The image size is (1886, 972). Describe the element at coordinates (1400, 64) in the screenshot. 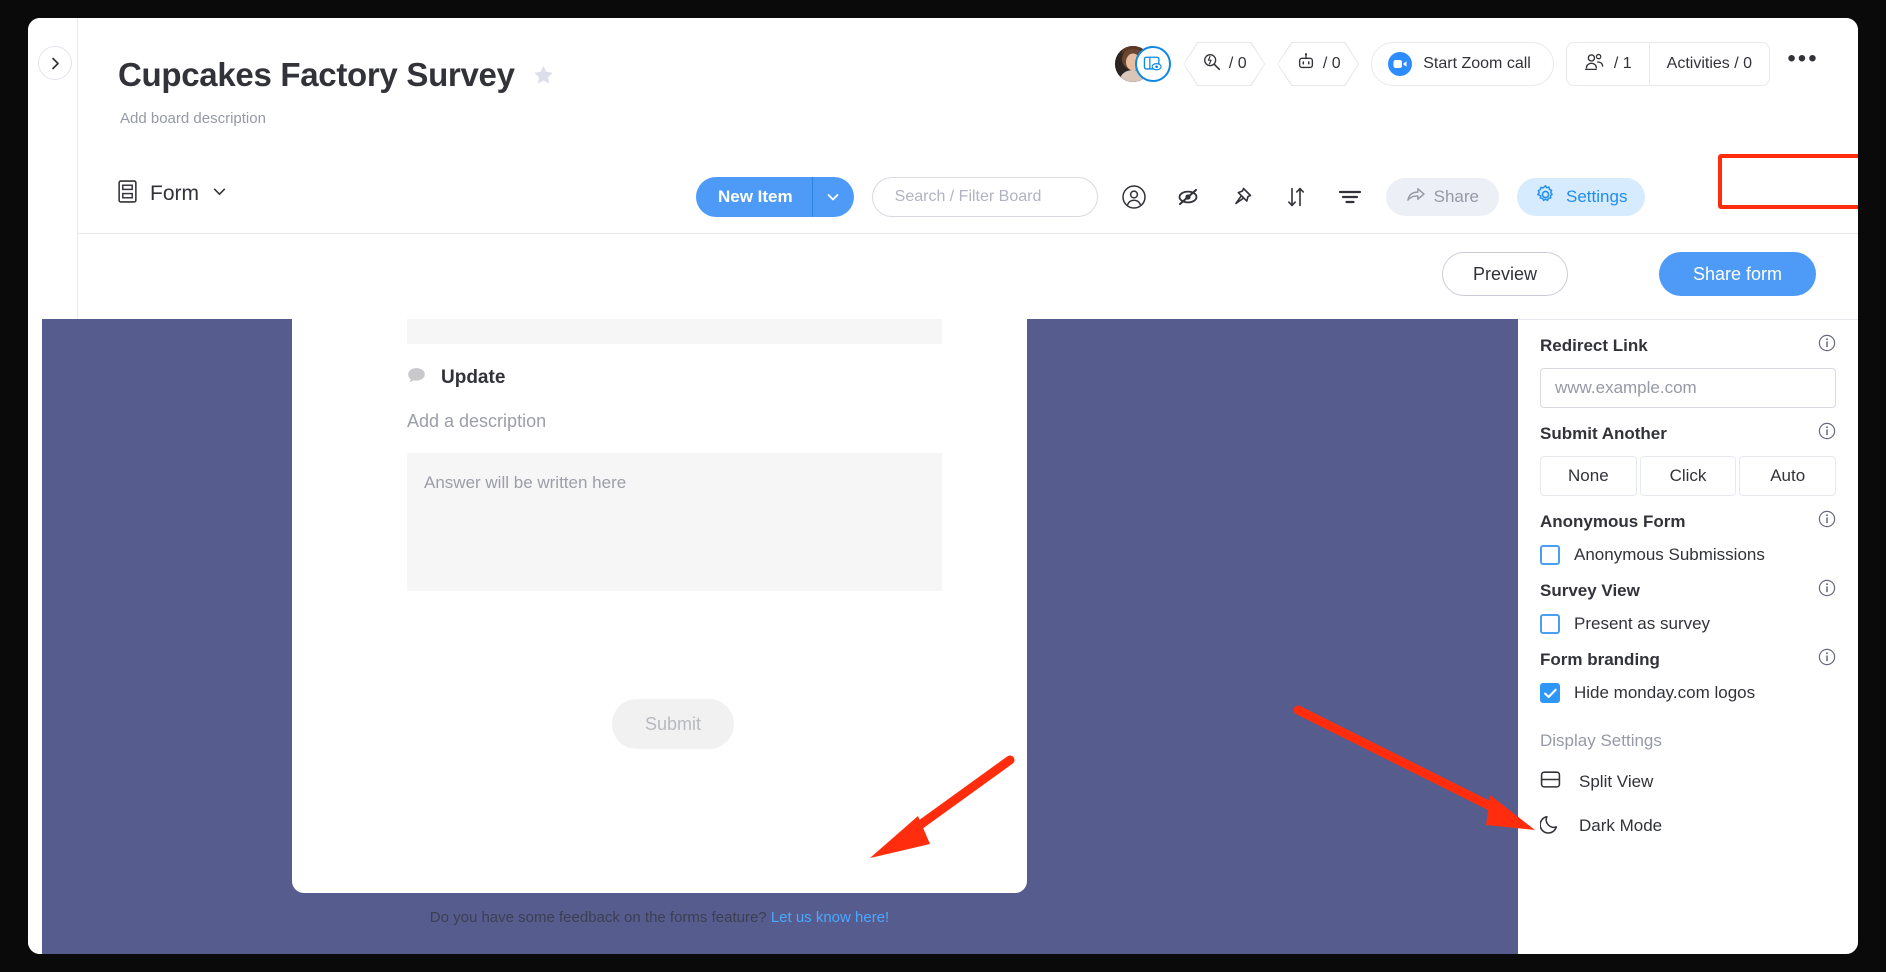

I see `zoom-camera-icon` at that location.